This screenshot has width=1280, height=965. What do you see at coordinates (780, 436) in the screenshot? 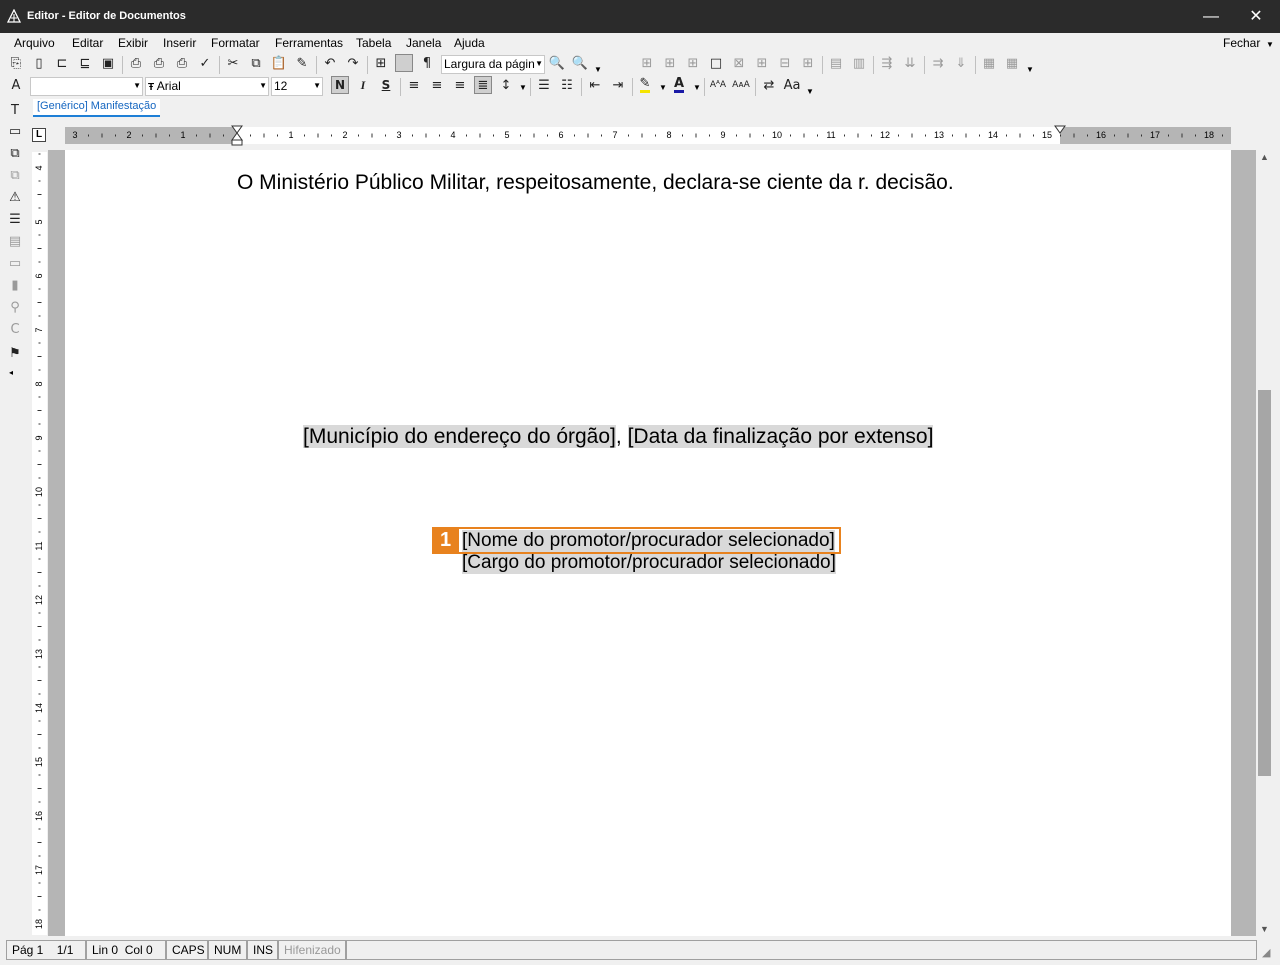
I see `field-data-finalizacao: [Data da finalização por extenso]` at bounding box center [780, 436].